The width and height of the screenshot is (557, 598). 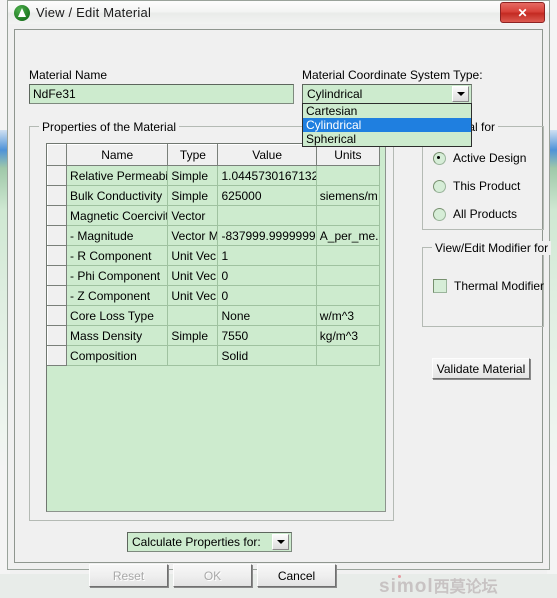 What do you see at coordinates (57, 155) in the screenshot?
I see `table-corner-cell` at bounding box center [57, 155].